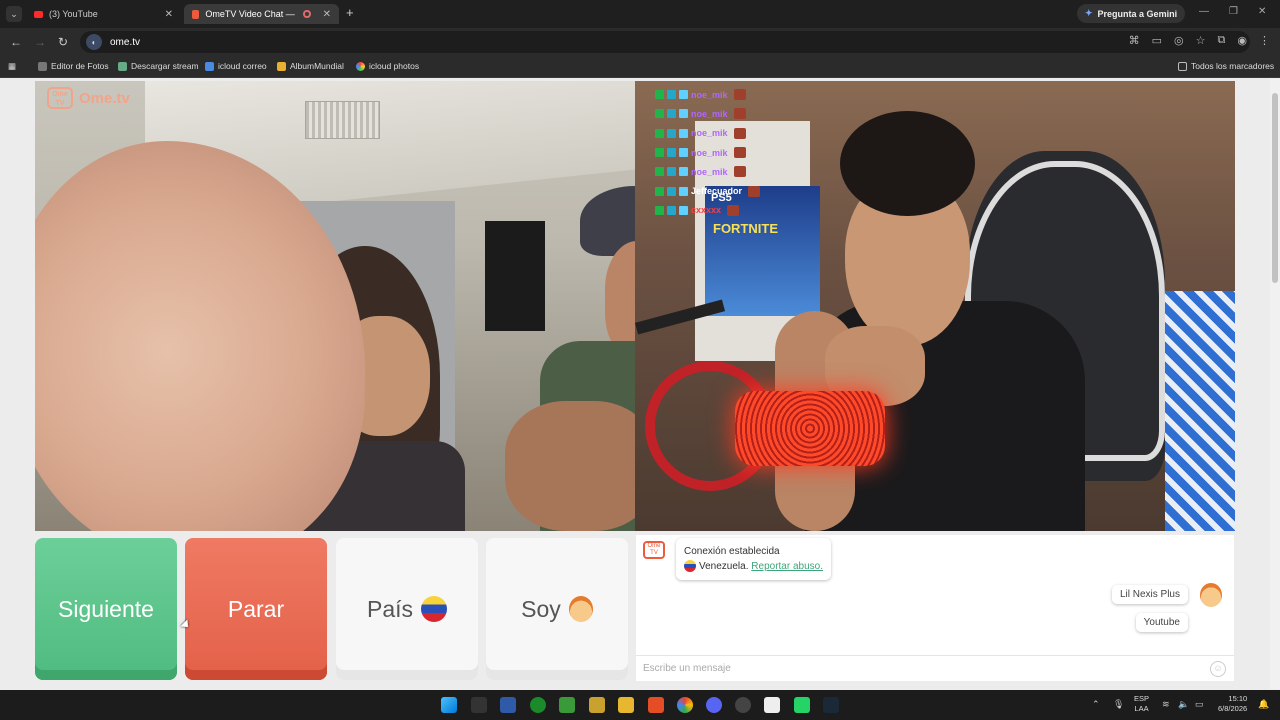  I want to click on bookmark-label: AlbumMundial, so click(317, 66).